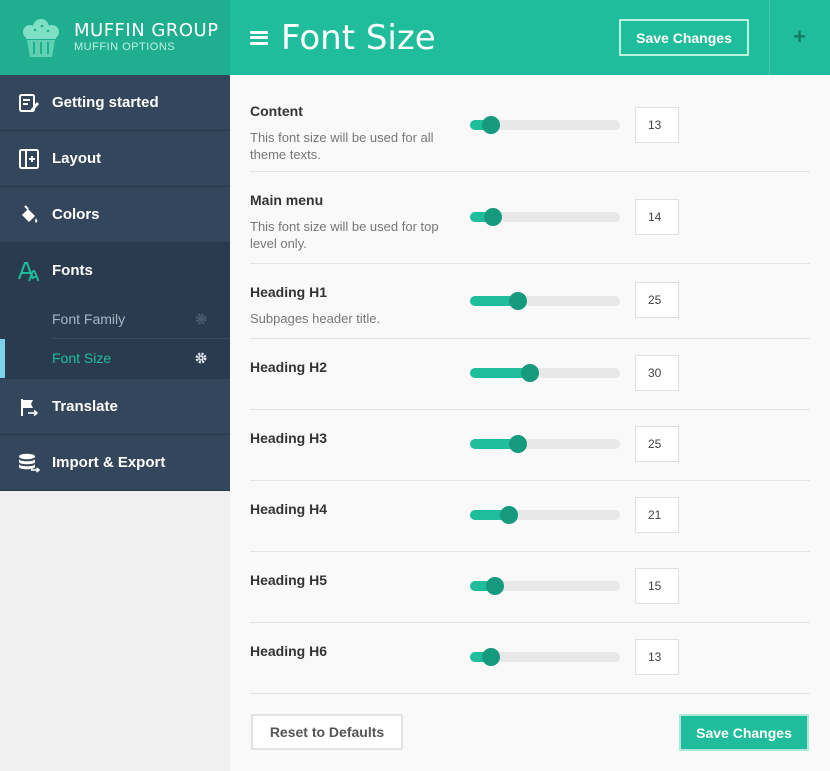  Describe the element at coordinates (76, 214) in the screenshot. I see `sidebar-item-label: Colors` at that location.